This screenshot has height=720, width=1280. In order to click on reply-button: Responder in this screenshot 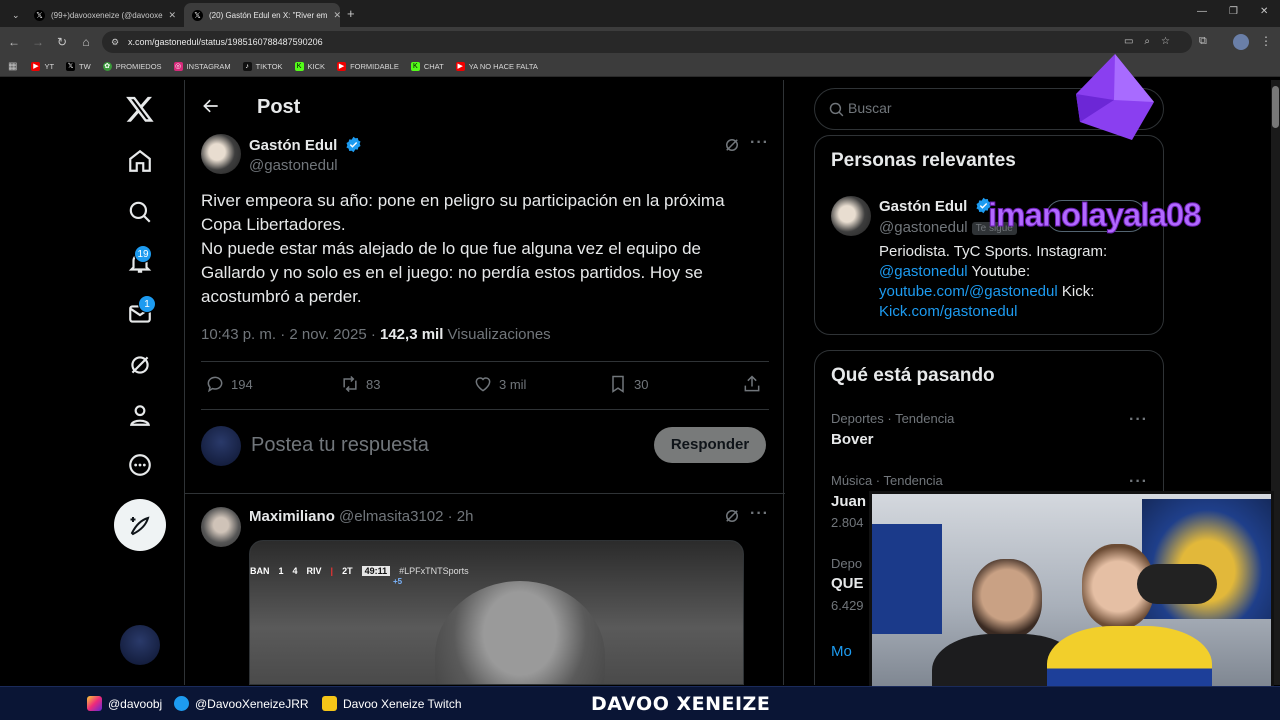, I will do `click(710, 445)`.